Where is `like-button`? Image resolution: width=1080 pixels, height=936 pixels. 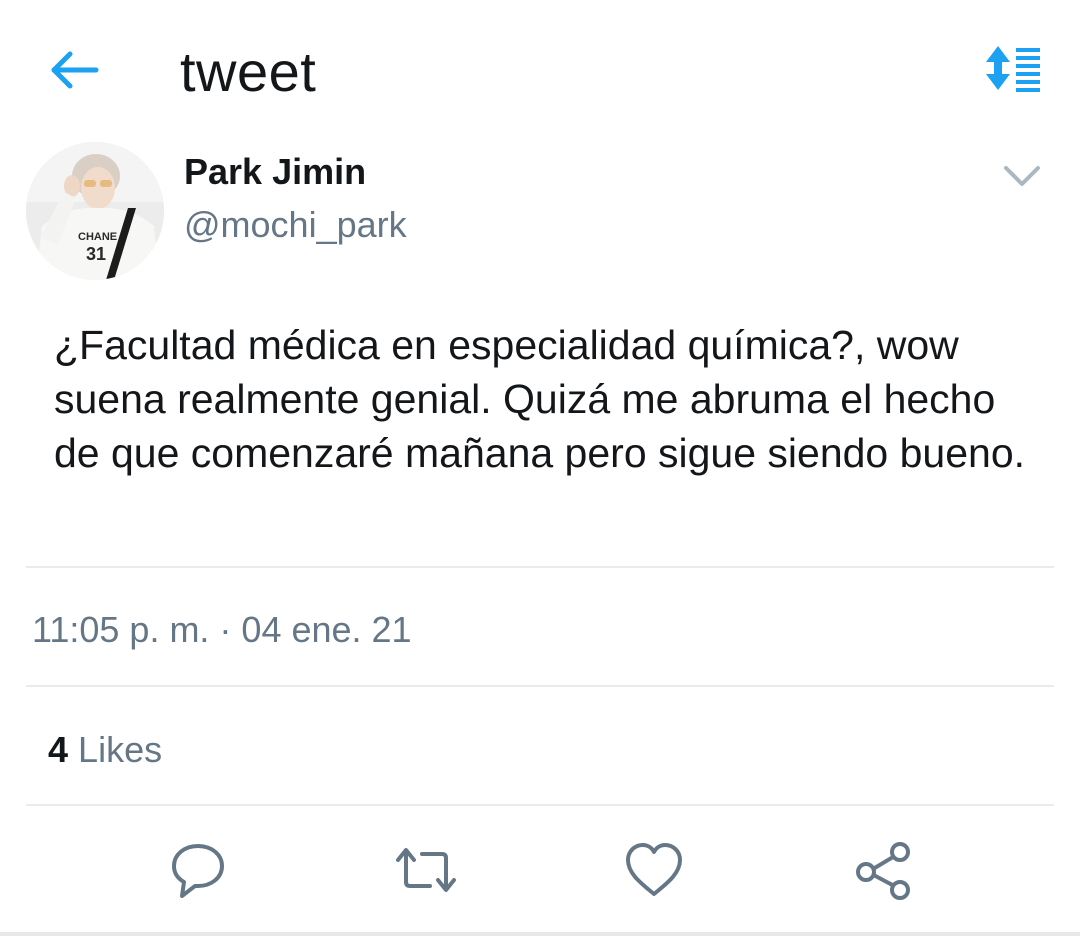 like-button is located at coordinates (654, 870).